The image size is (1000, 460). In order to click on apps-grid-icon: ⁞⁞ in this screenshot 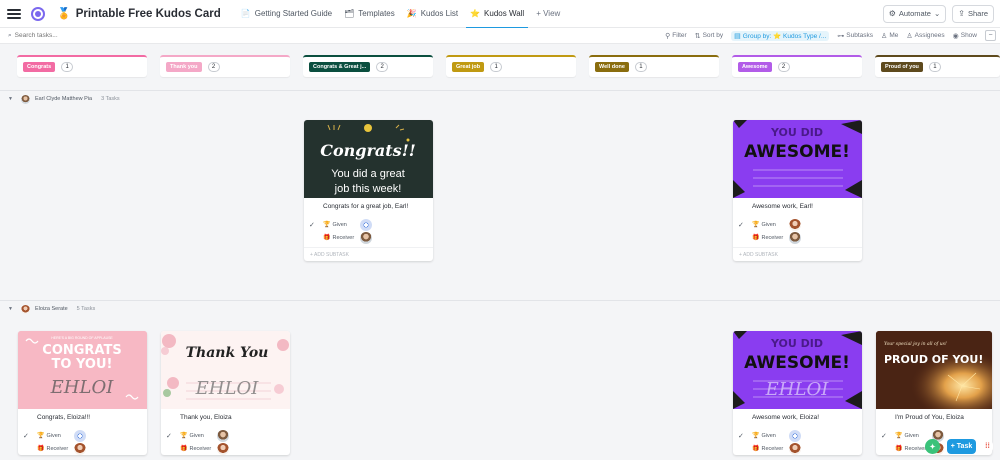, I will do `click(987, 446)`.